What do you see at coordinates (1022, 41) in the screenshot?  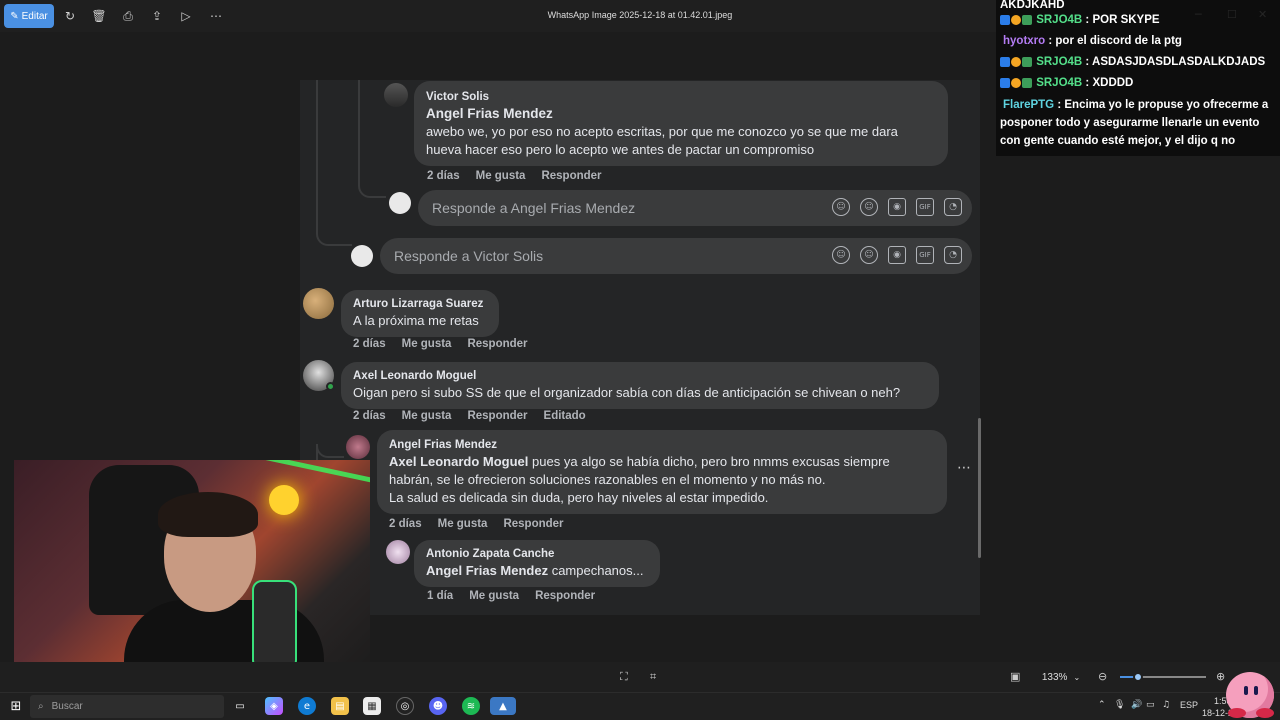 I see `chat-username: hyotxro` at bounding box center [1022, 41].